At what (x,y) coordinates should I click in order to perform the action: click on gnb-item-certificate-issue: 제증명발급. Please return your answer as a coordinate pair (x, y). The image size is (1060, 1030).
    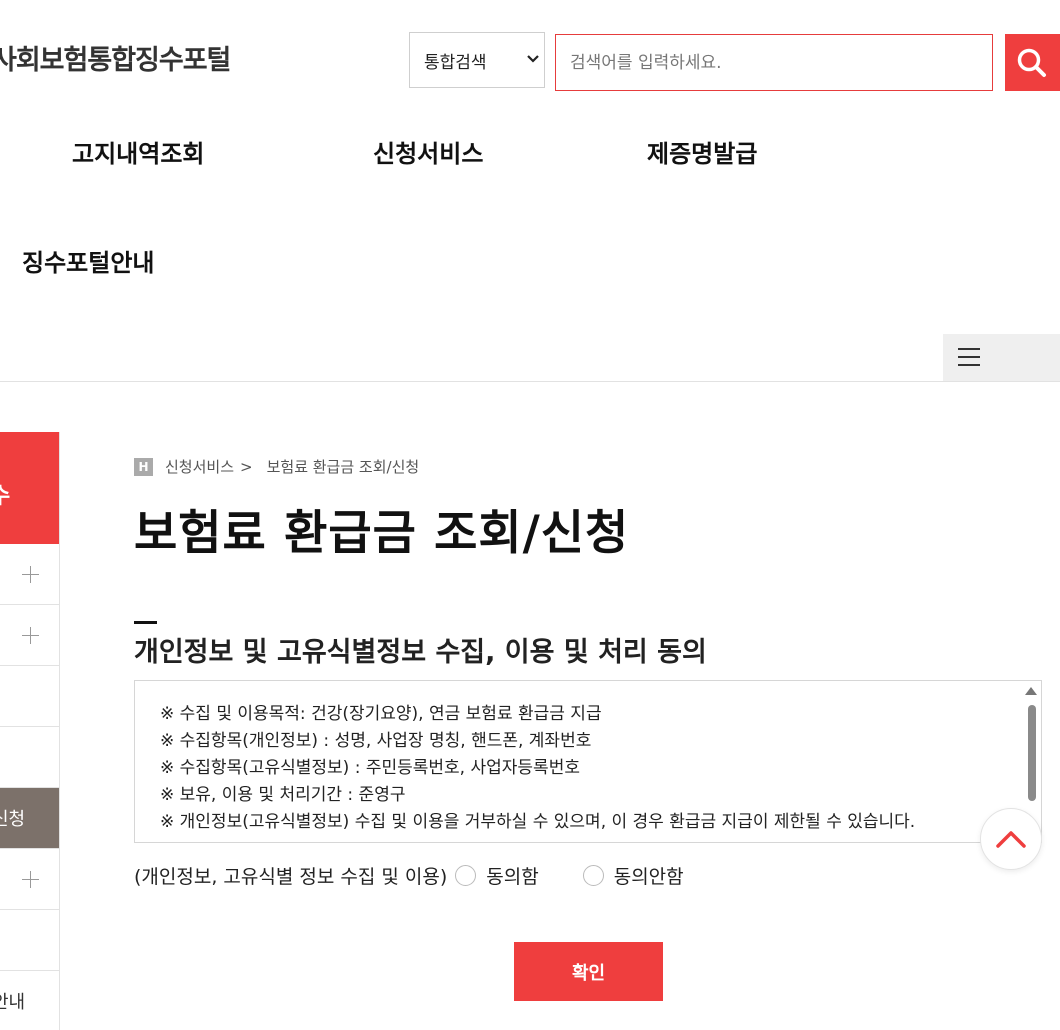
    Looking at the image, I should click on (702, 151).